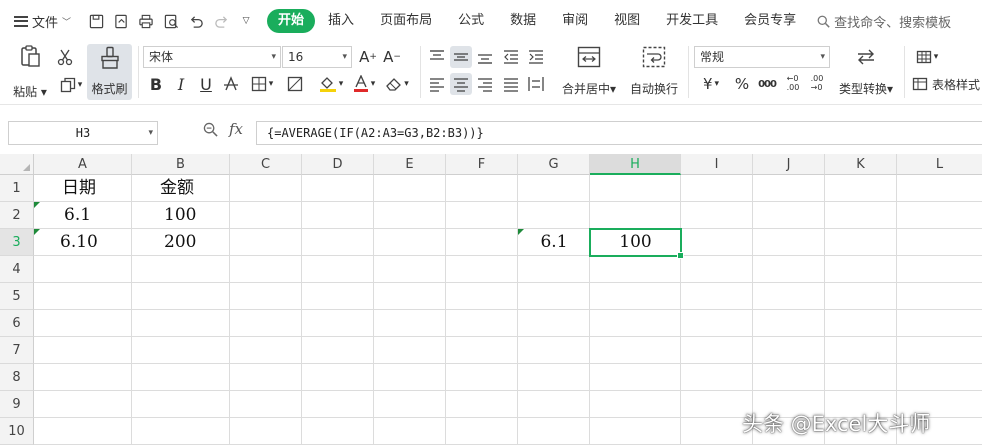  I want to click on align-center-button, so click(461, 84).